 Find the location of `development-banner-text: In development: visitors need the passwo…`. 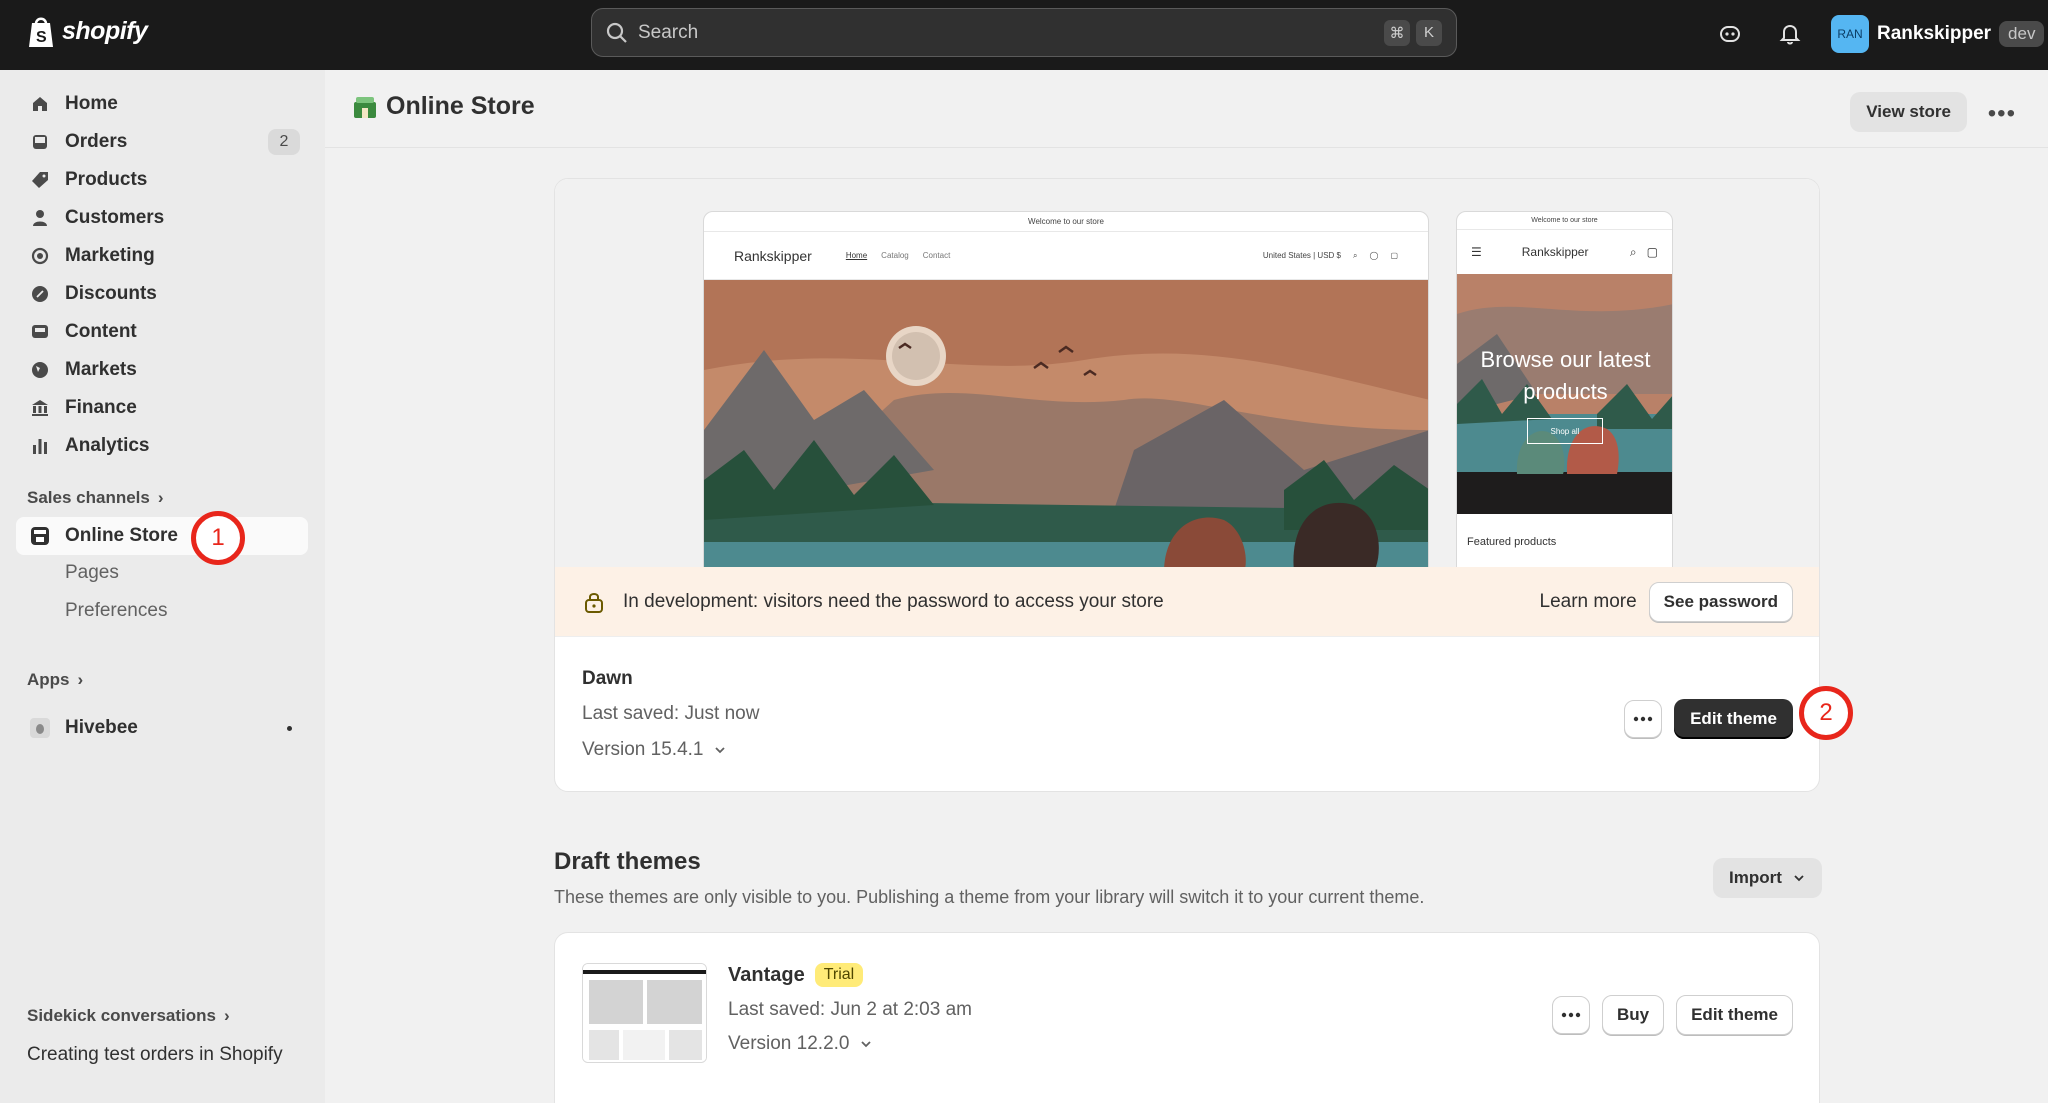

development-banner-text: In development: visitors need the passwo… is located at coordinates (893, 601).